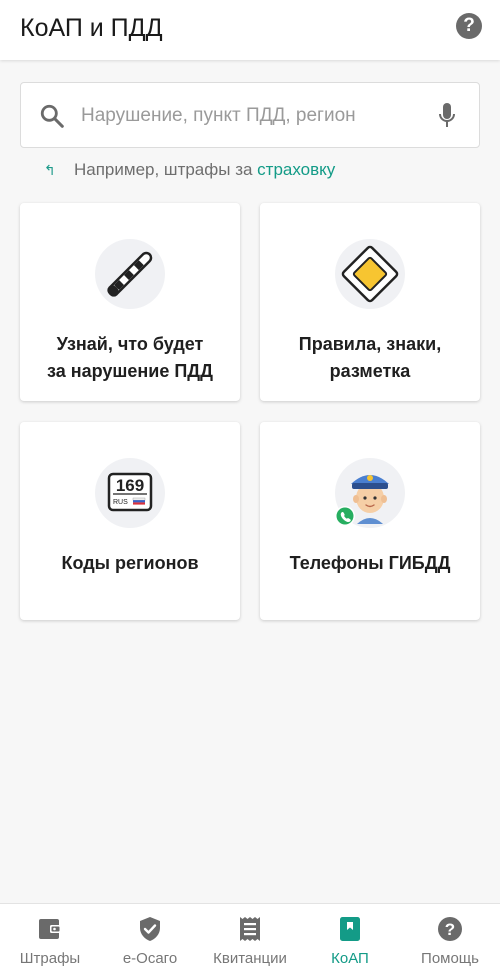 Image resolution: width=500 pixels, height=980 pixels. What do you see at coordinates (250, 30) in the screenshot?
I see `app-bar: КоАП и ПДД ?` at bounding box center [250, 30].